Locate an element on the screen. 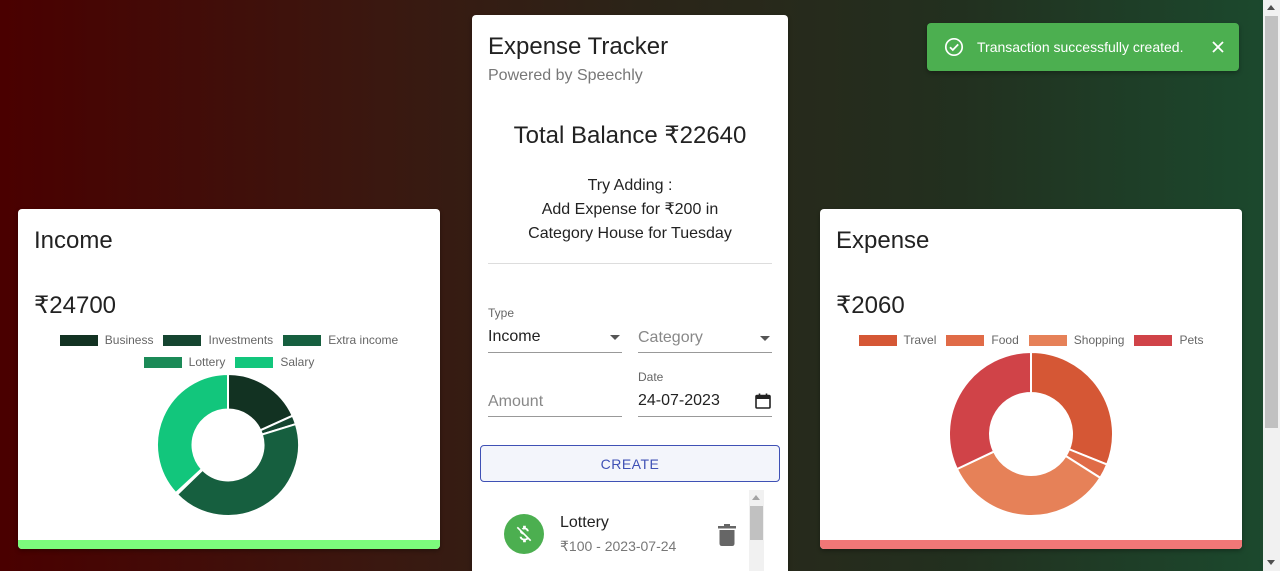  total-balance: Total Balance ₹22640 is located at coordinates (630, 135).